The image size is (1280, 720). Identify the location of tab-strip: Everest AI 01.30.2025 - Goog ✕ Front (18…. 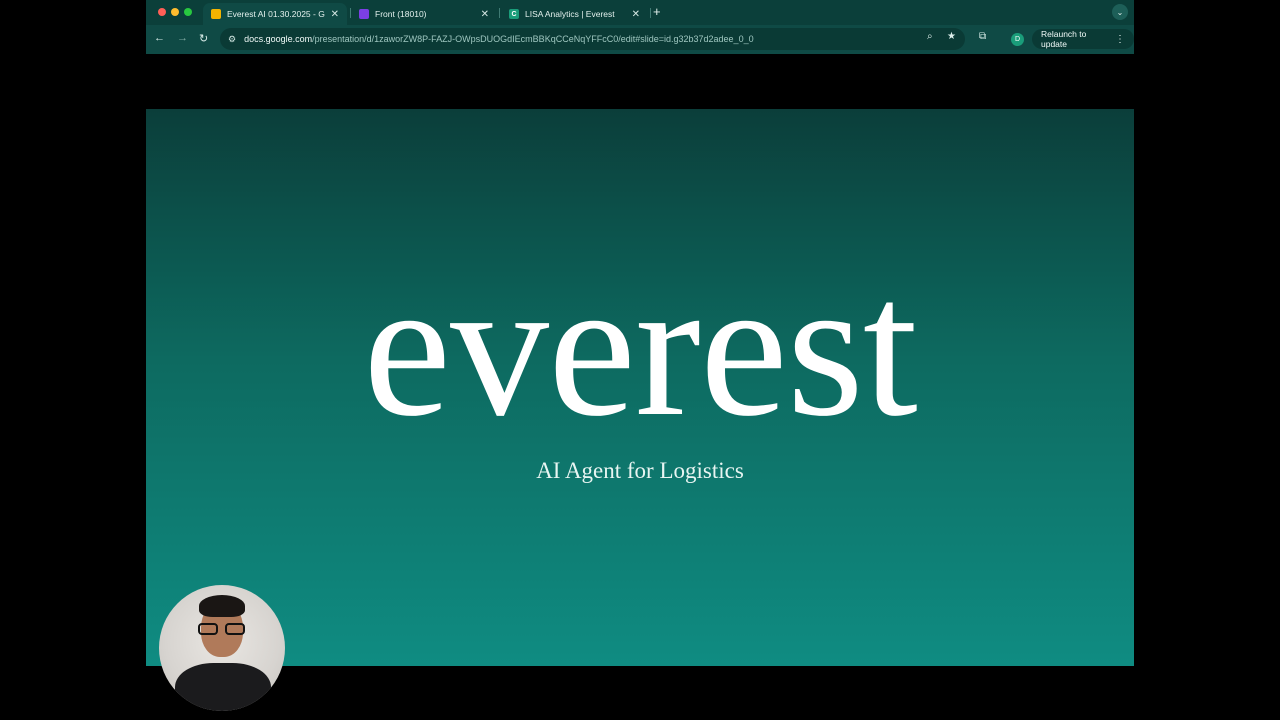
(640, 12).